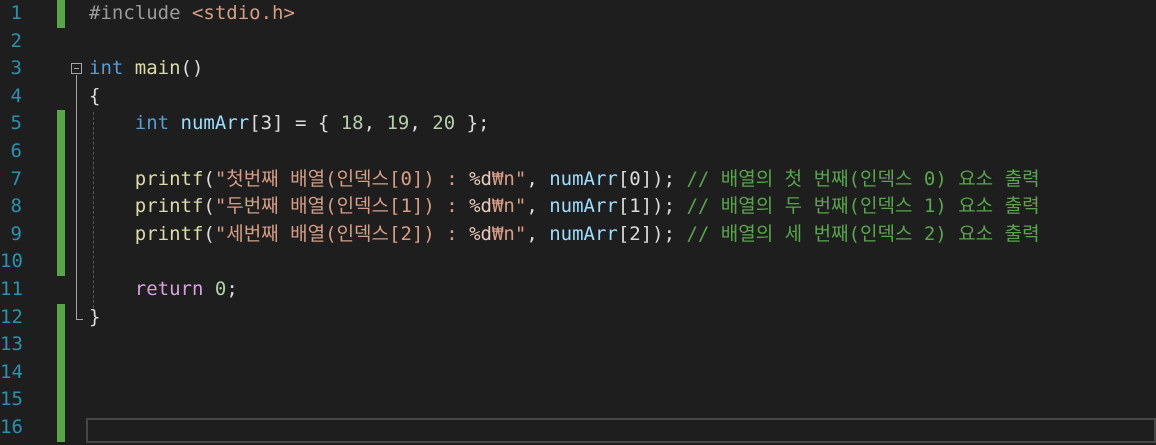  I want to click on punctuation-token: [2]);, so click(652, 233).